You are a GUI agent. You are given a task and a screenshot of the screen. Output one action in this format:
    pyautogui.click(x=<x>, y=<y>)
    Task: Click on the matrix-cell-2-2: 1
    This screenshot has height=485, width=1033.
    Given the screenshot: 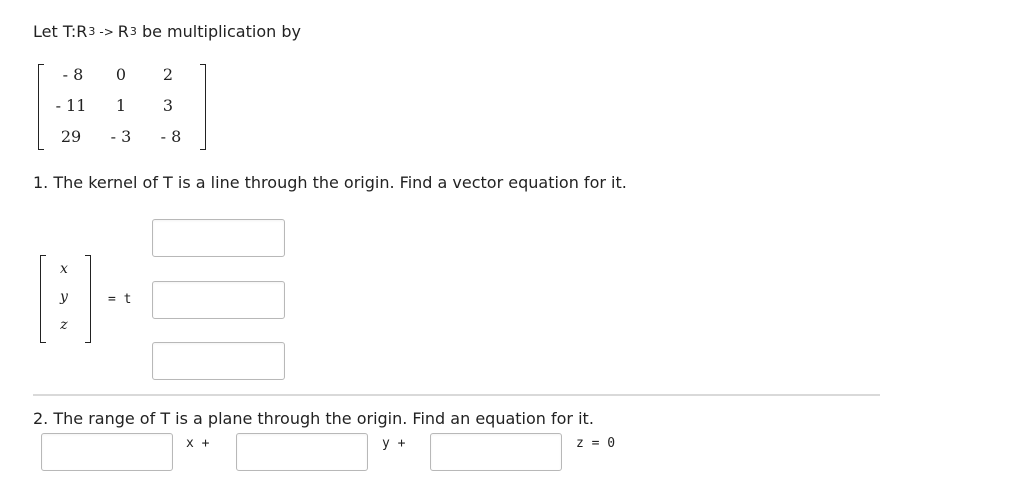 What is the action you would take?
    pyautogui.click(x=121, y=105)
    